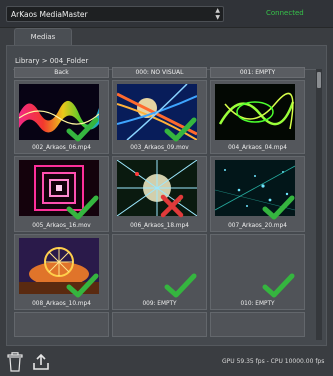 The height and width of the screenshot is (376, 333). What do you see at coordinates (159, 117) in the screenshot?
I see `media-tile-003: 003_Arkaos_09.mov` at bounding box center [159, 117].